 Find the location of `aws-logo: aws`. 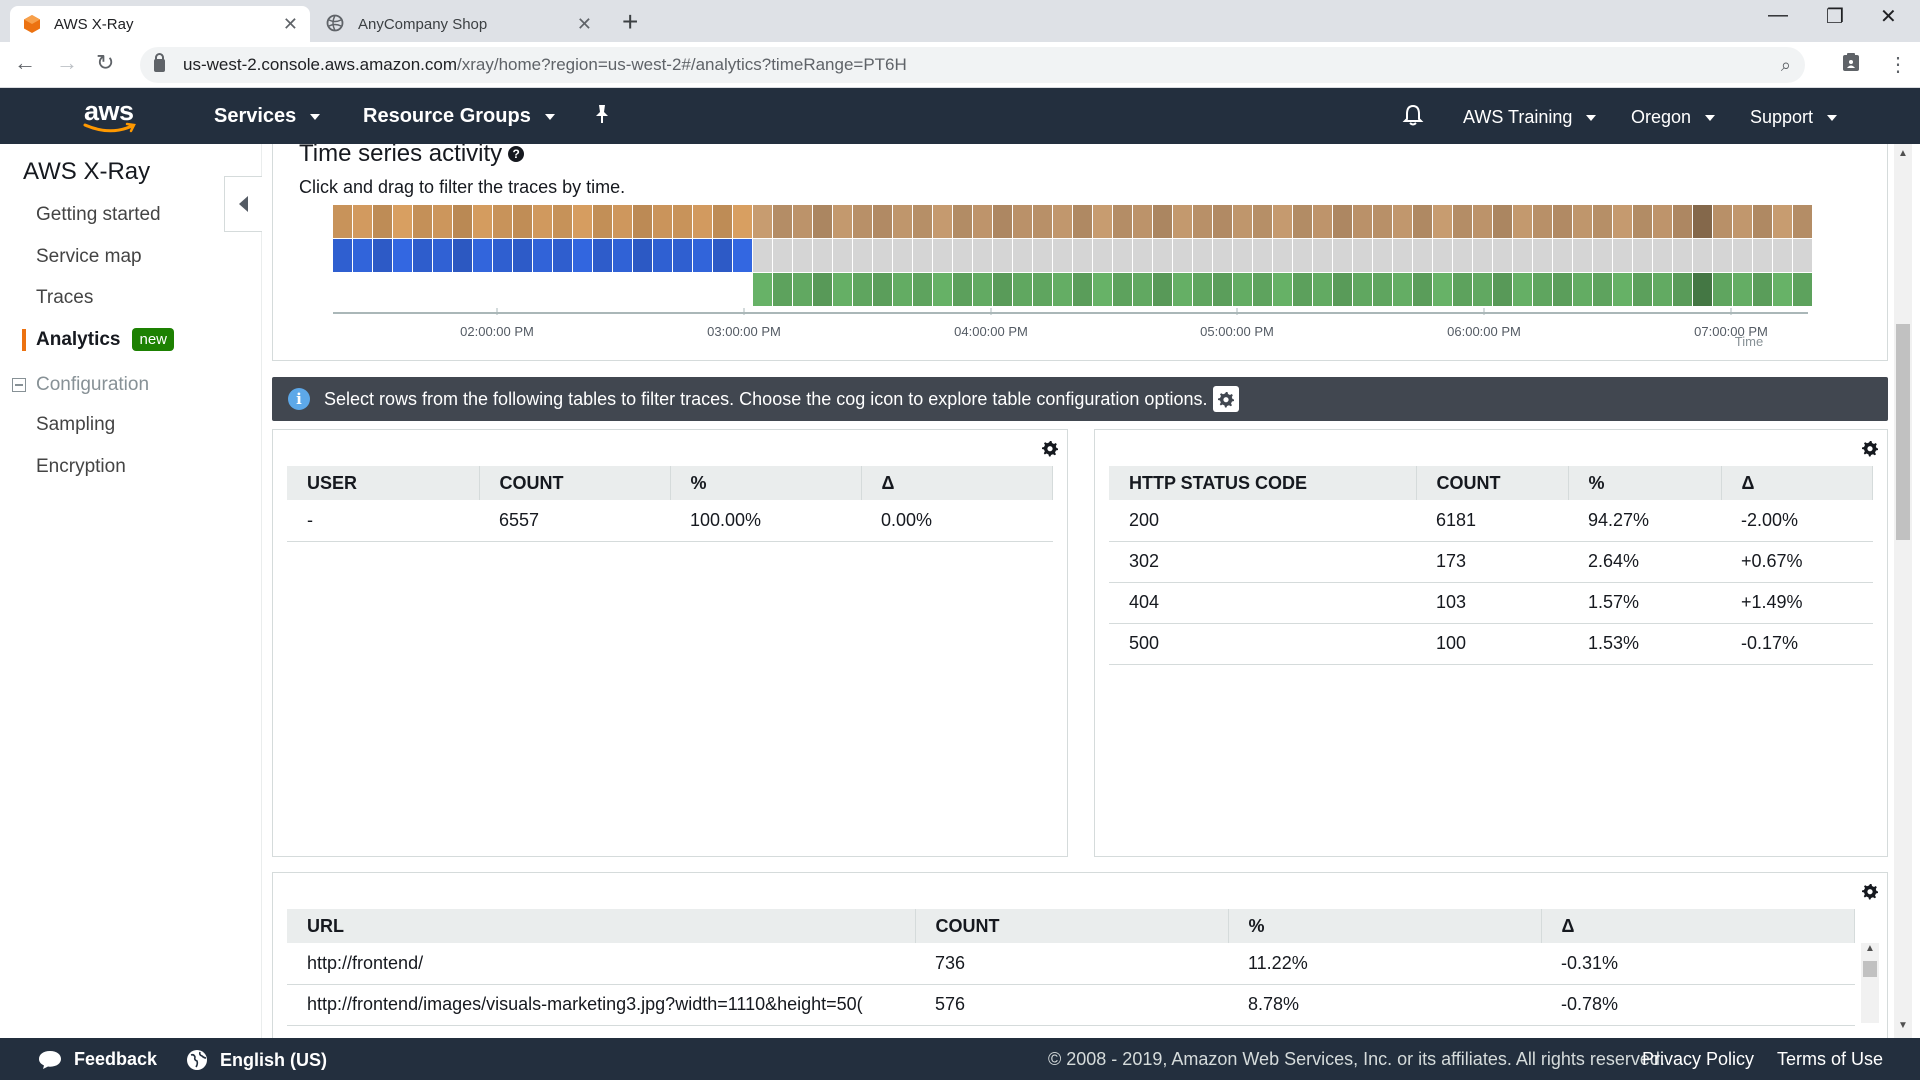

aws-logo: aws is located at coordinates (112, 116).